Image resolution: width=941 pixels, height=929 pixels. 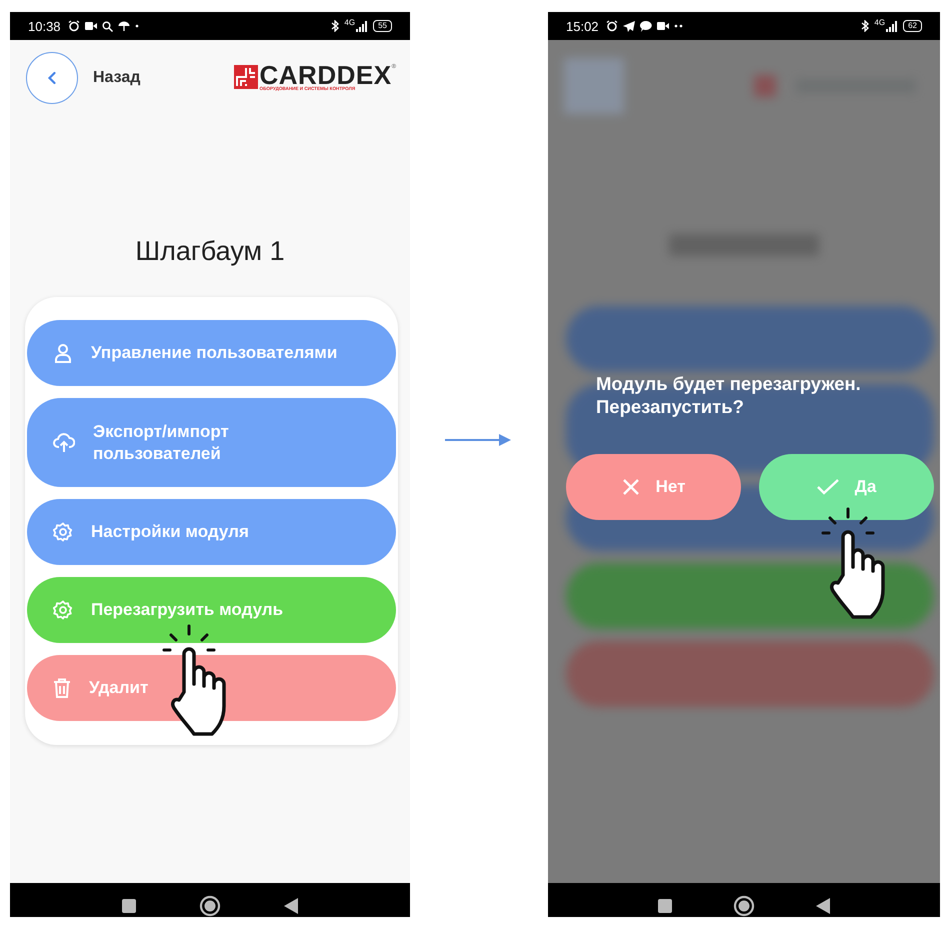 What do you see at coordinates (382, 26) in the screenshot?
I see `battery-level: 55` at bounding box center [382, 26].